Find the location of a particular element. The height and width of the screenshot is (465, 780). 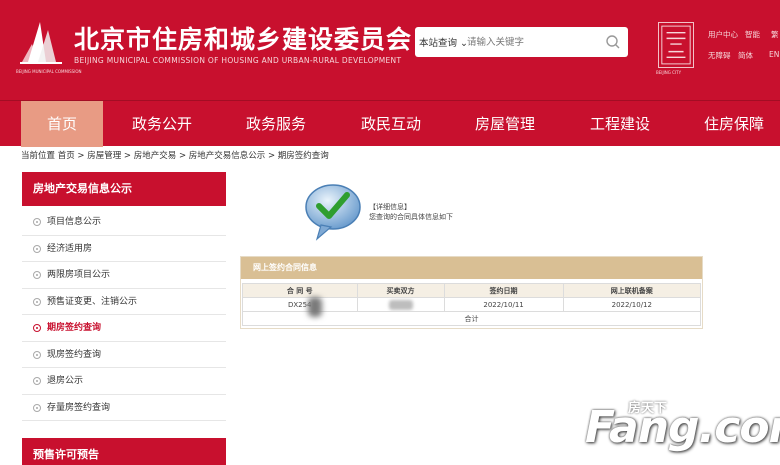

col-parties: 买卖双方 is located at coordinates (400, 290).